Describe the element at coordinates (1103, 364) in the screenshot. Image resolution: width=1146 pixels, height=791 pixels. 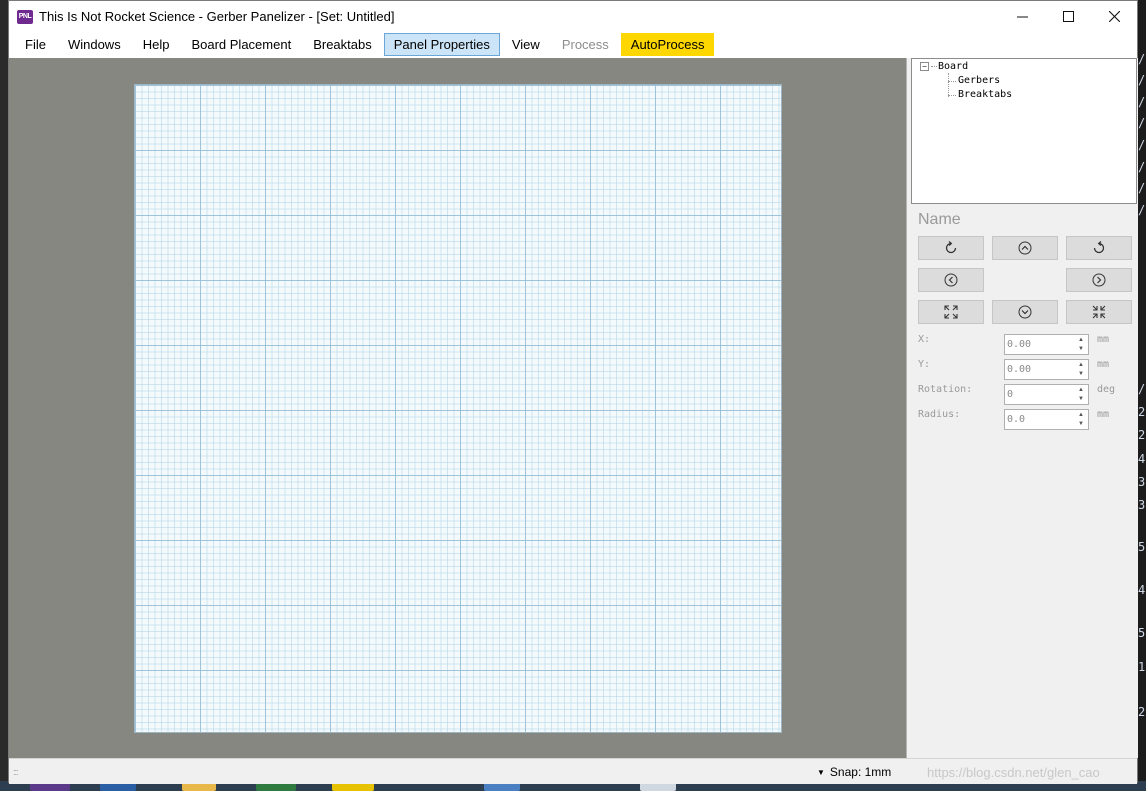
I see `y-unit: mm` at that location.